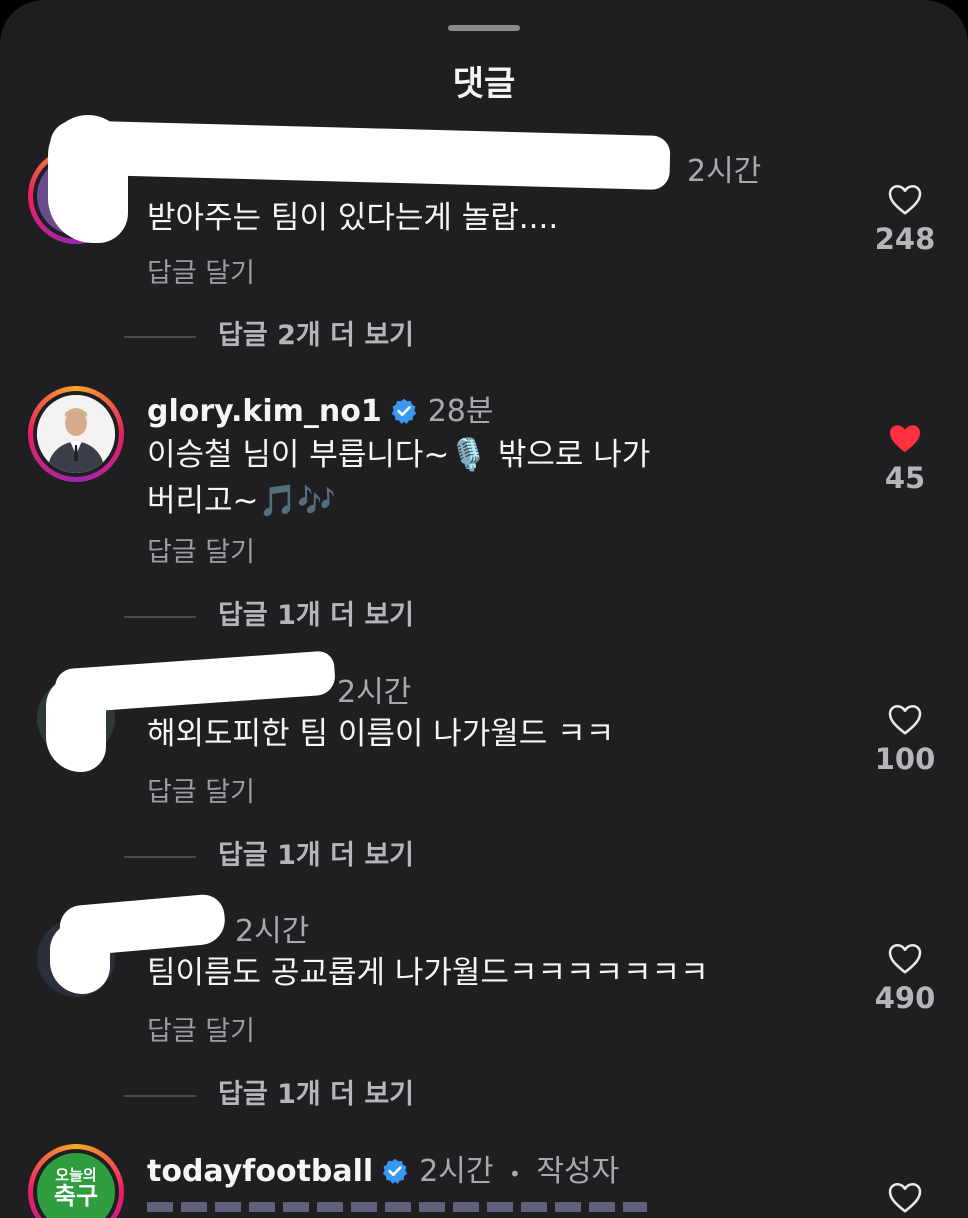 The width and height of the screenshot is (968, 1218). What do you see at coordinates (578, 1171) in the screenshot?
I see `author-badge: 작성자` at bounding box center [578, 1171].